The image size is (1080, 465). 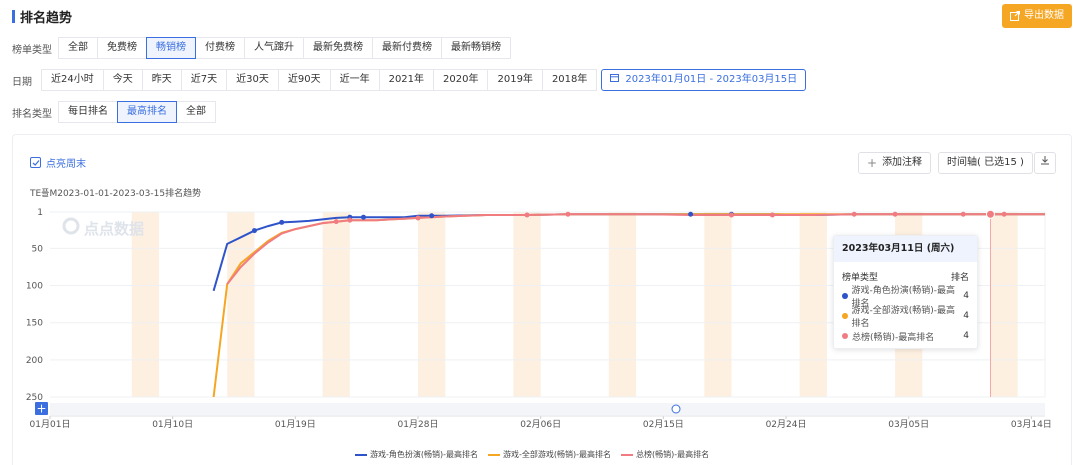 What do you see at coordinates (905, 249) in the screenshot?
I see `tooltip-date: 2023年03月11日 (周六)` at bounding box center [905, 249].